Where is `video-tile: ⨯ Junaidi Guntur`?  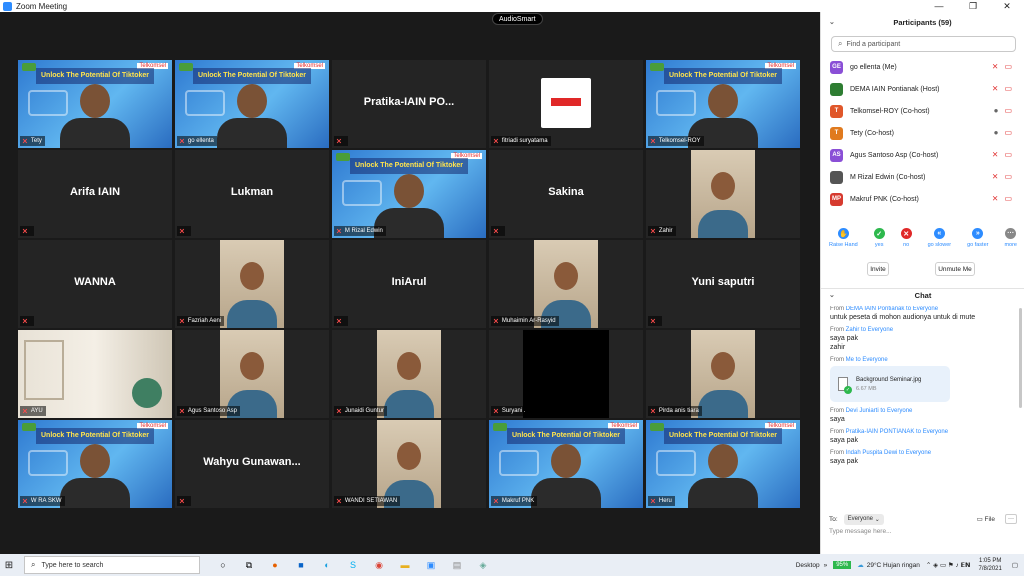
video-tile: ⨯ Junaidi Guntur is located at coordinates (409, 374).